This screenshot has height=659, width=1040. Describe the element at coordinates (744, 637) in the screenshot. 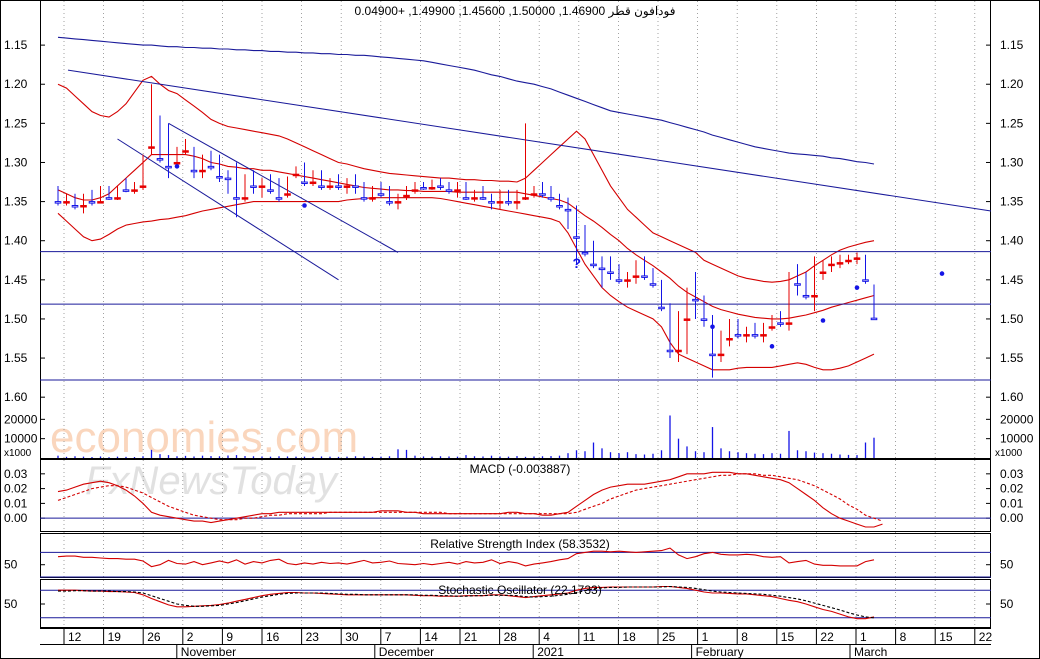

I see `x-day-label: 8` at that location.